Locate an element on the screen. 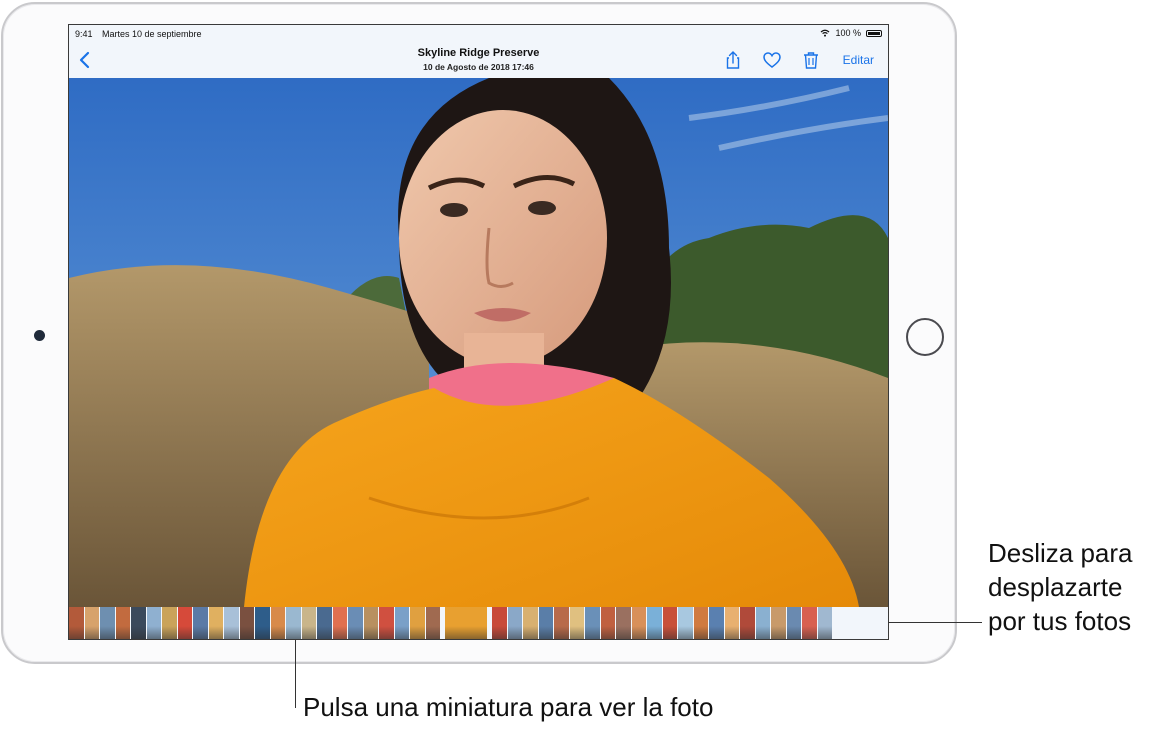  tap-callout-line is located at coordinates (295, 674).